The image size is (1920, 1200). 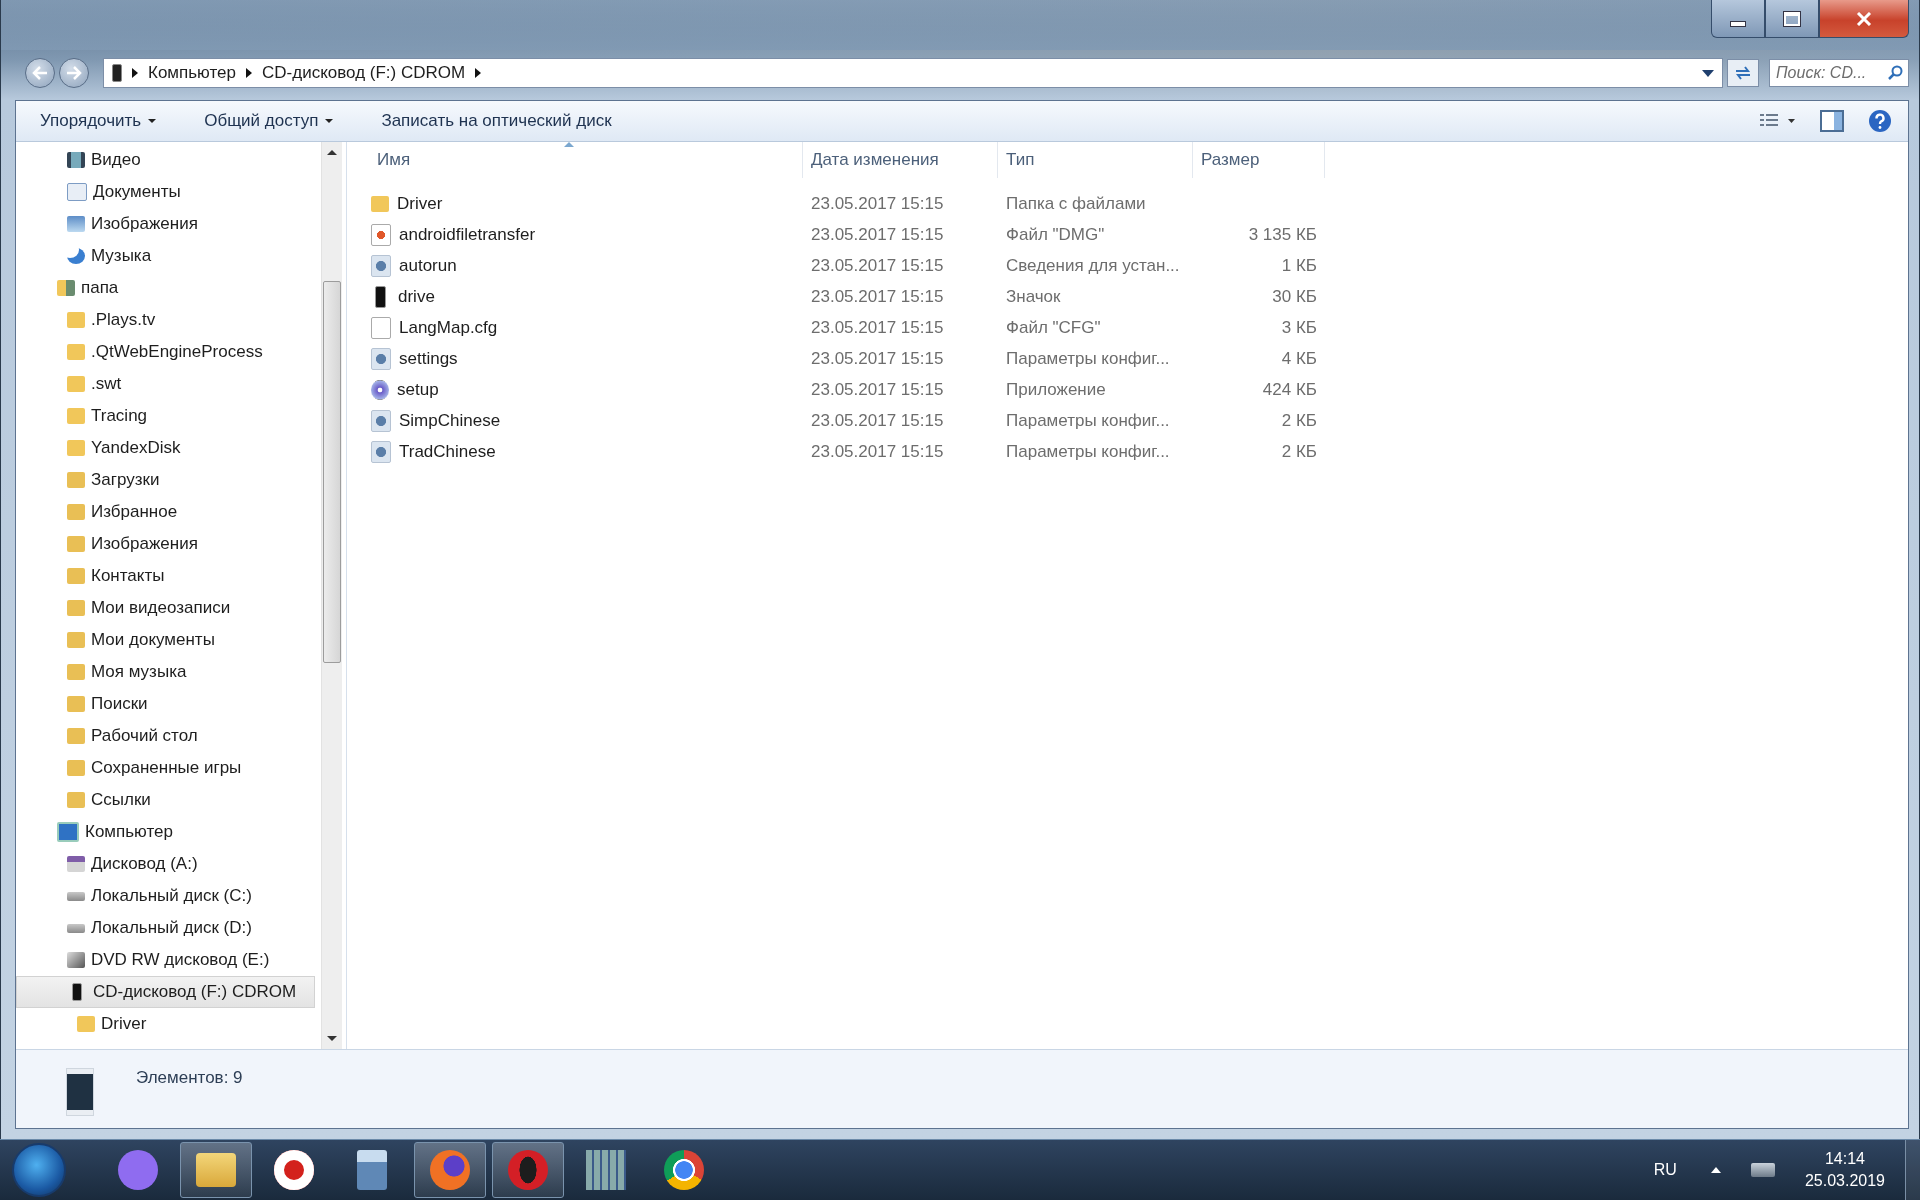 What do you see at coordinates (1095, 160) in the screenshot?
I see `column-header: Тип` at bounding box center [1095, 160].